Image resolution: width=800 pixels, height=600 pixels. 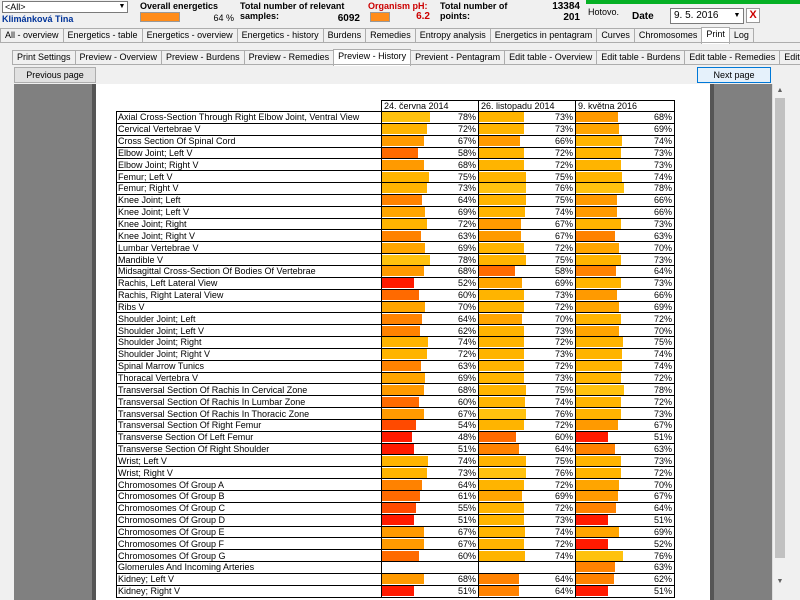 I want to click on filter-combo: <All> ▼, so click(x=65, y=7).